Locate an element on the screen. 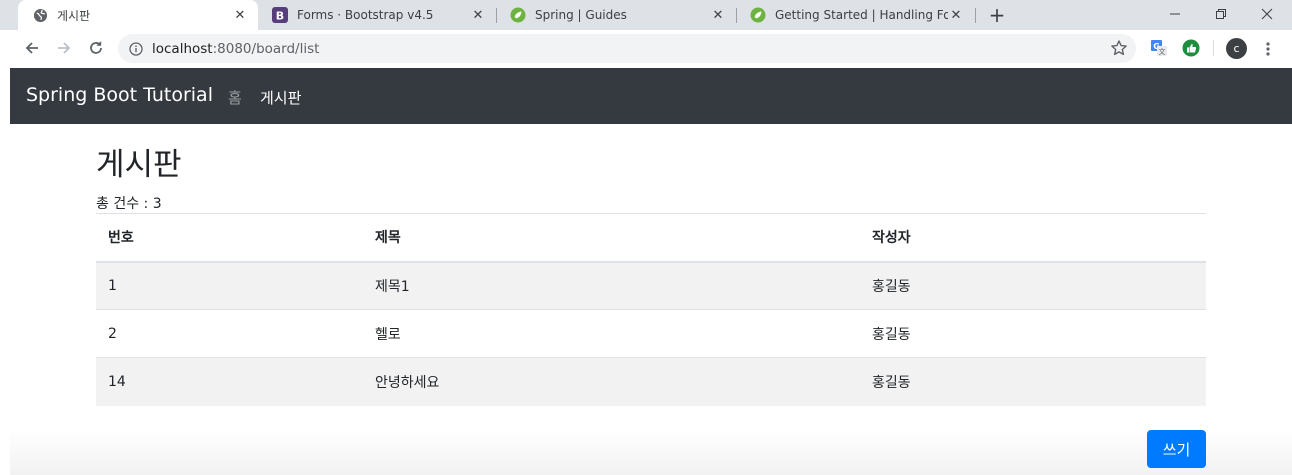  new-tab-plus-icon: + is located at coordinates (997, 15).